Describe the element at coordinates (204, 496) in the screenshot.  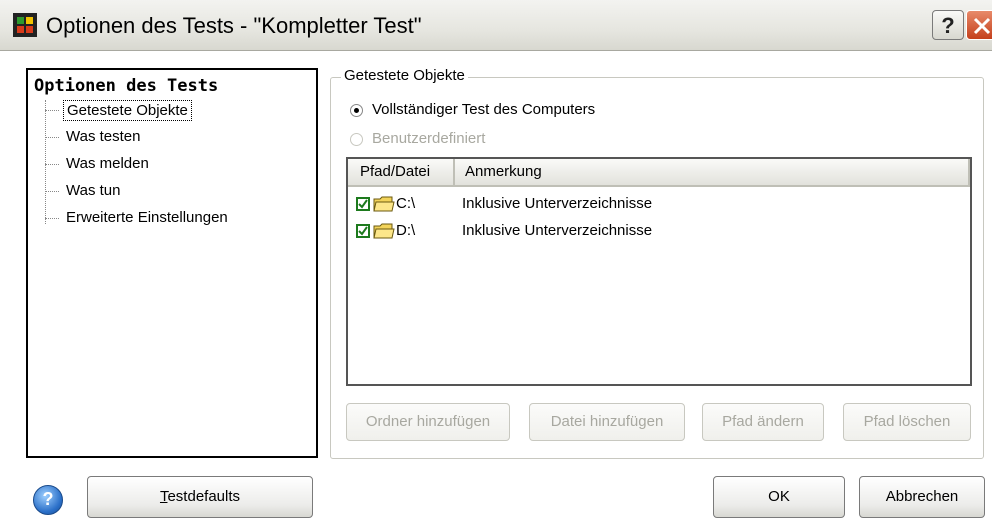
I see `testdefaults-label-rest: estdefaults` at that location.